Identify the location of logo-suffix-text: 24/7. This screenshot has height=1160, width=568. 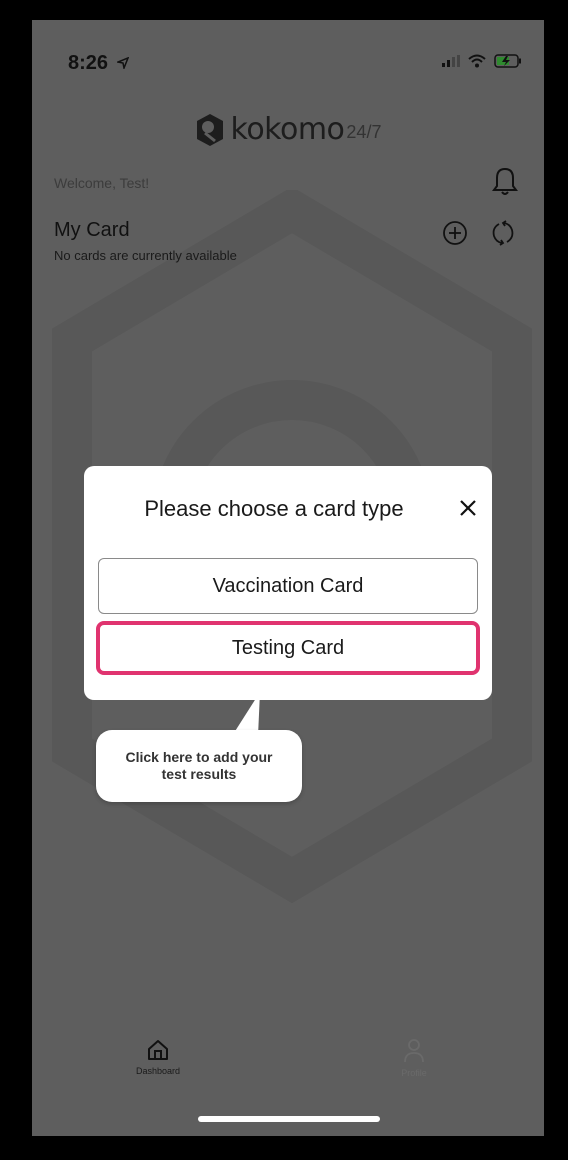
(364, 132).